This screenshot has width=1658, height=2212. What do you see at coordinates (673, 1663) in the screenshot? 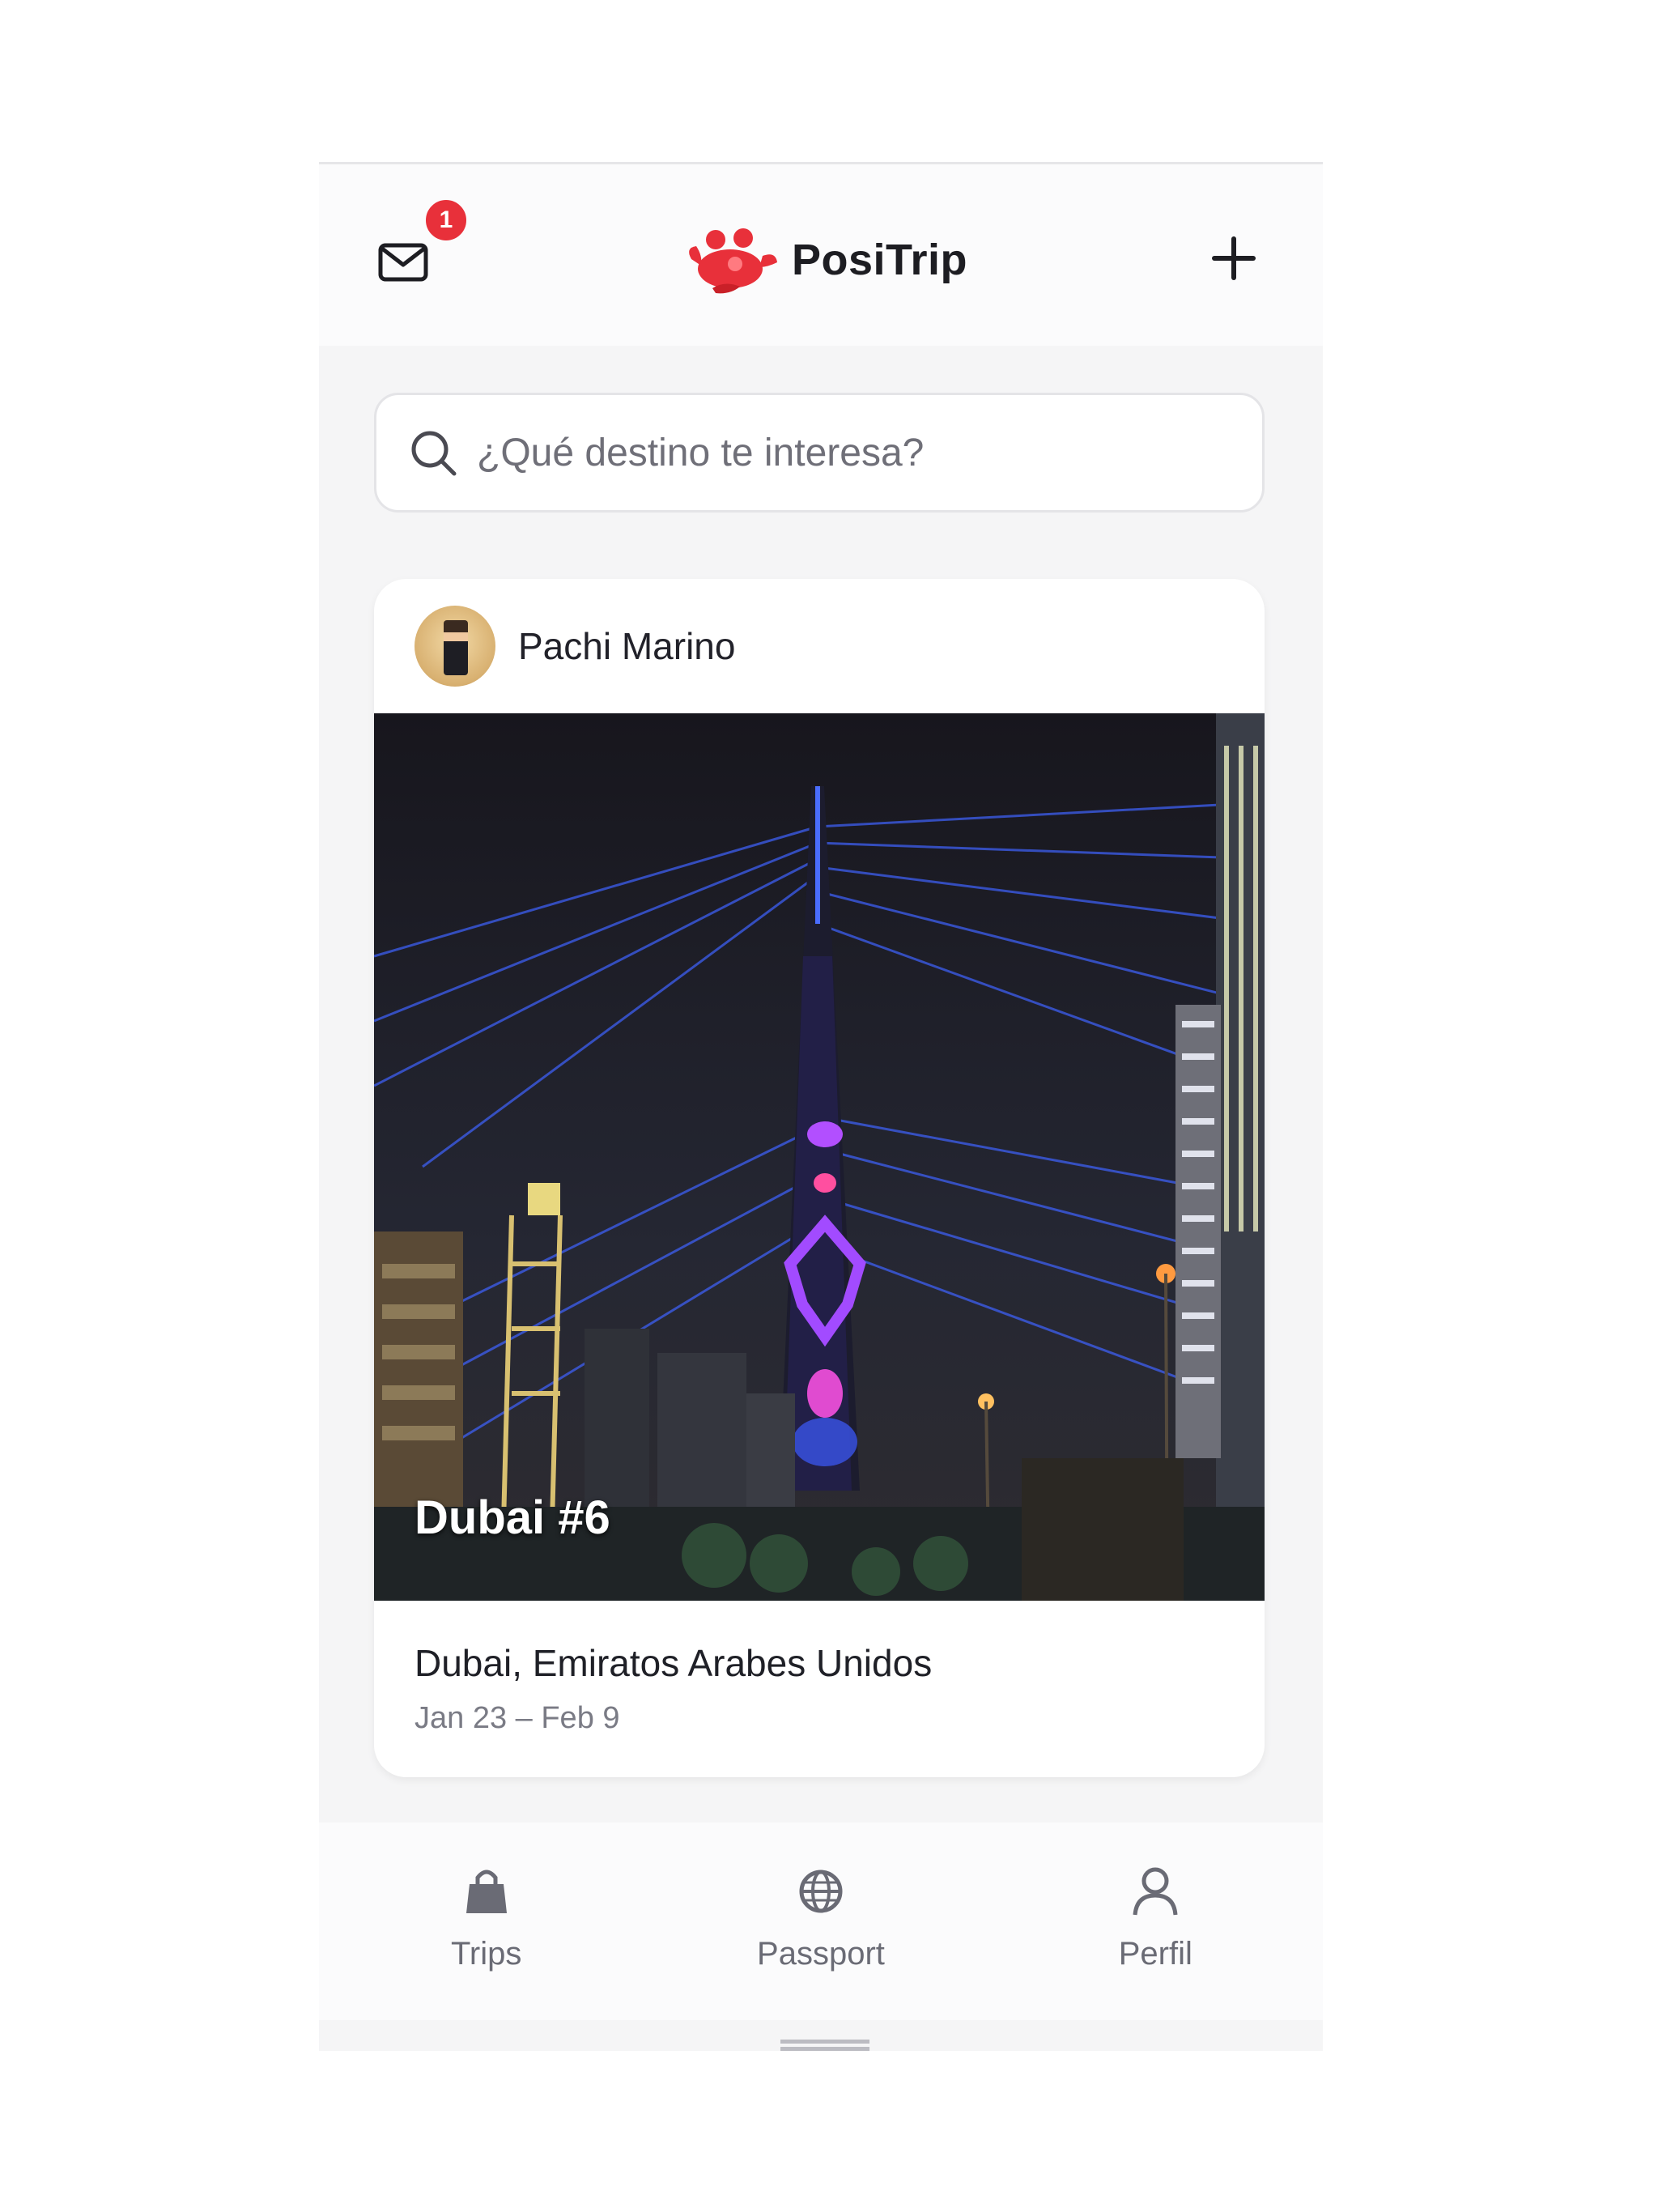
I see `trip-location: Dubai, Emiratos Arabes Unidos` at bounding box center [673, 1663].